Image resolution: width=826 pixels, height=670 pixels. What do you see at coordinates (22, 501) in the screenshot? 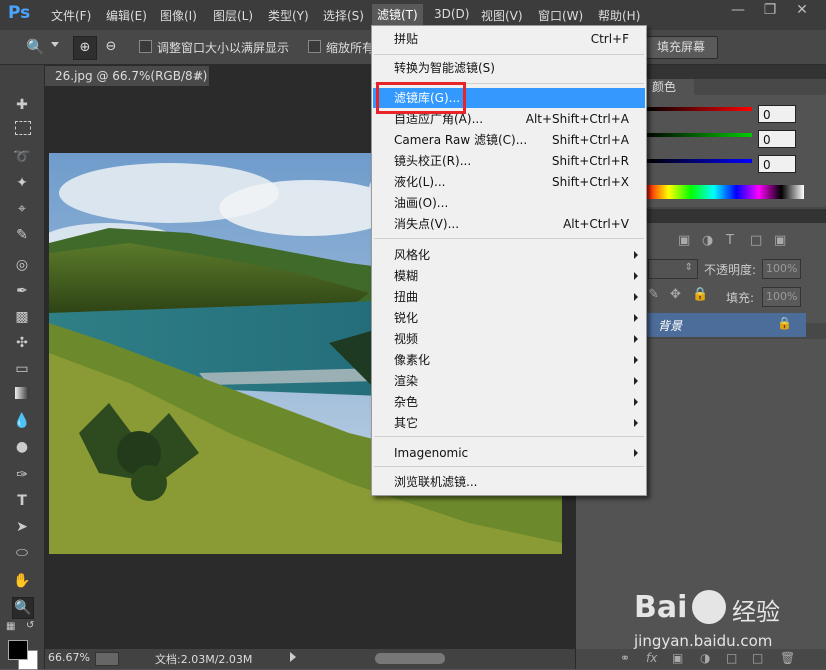
I see `type-tool-icon: T` at bounding box center [22, 501].